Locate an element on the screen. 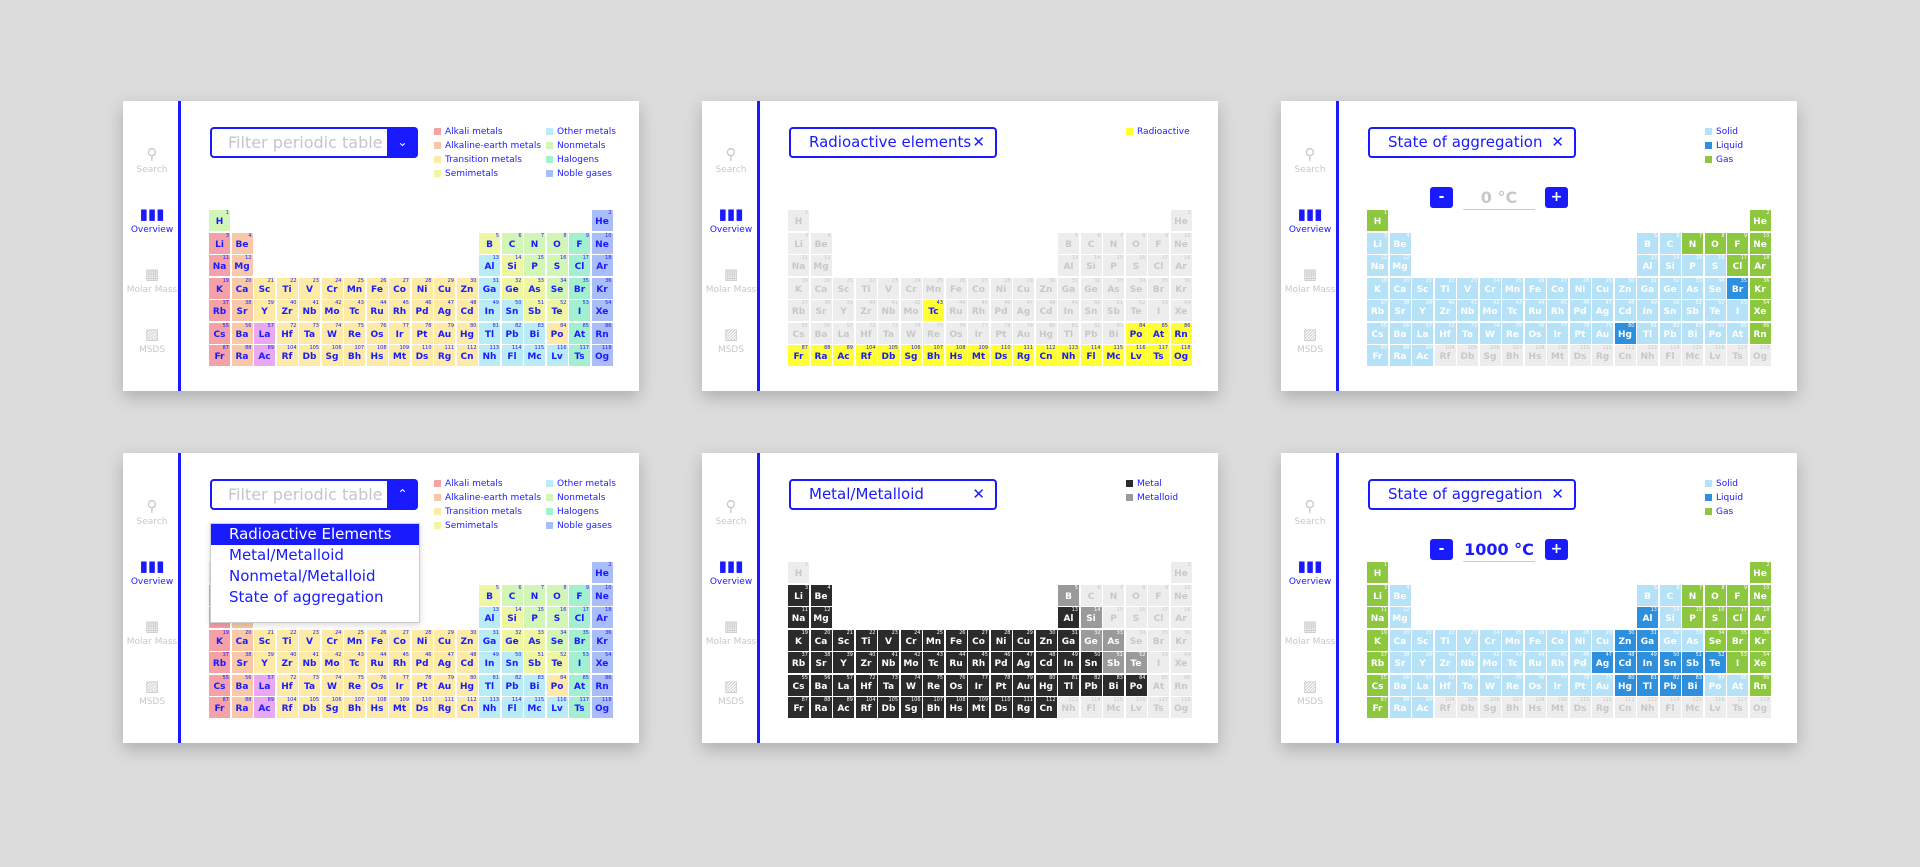 The height and width of the screenshot is (867, 1920). element-db: 105 Db is located at coordinates (309, 707).